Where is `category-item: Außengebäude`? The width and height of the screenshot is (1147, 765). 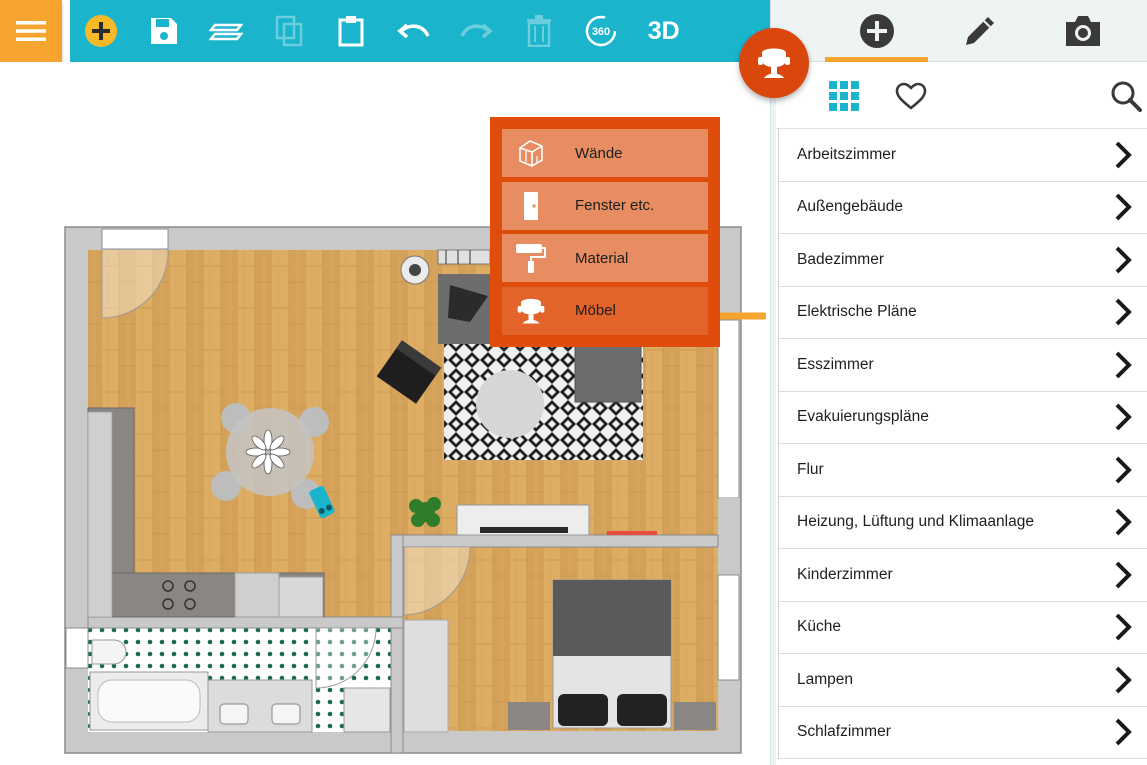
category-item: Außengebäude is located at coordinates (963, 208).